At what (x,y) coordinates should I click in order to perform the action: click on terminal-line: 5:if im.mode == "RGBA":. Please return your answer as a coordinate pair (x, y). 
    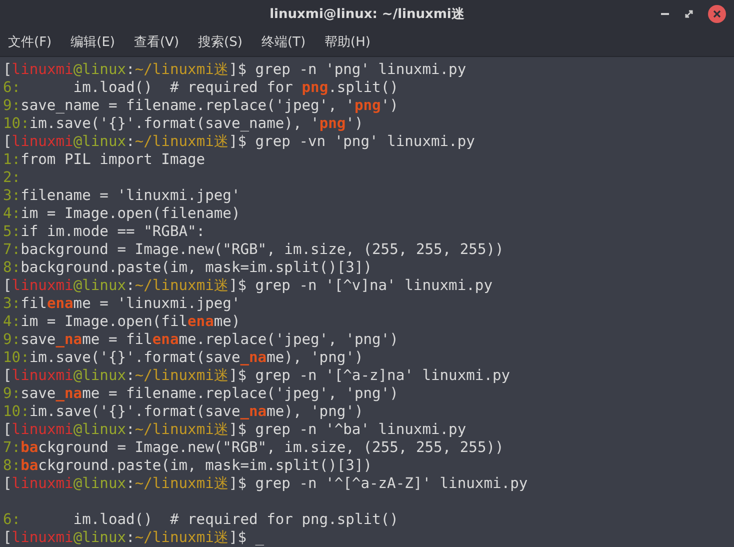
    Looking at the image, I should click on (104, 232).